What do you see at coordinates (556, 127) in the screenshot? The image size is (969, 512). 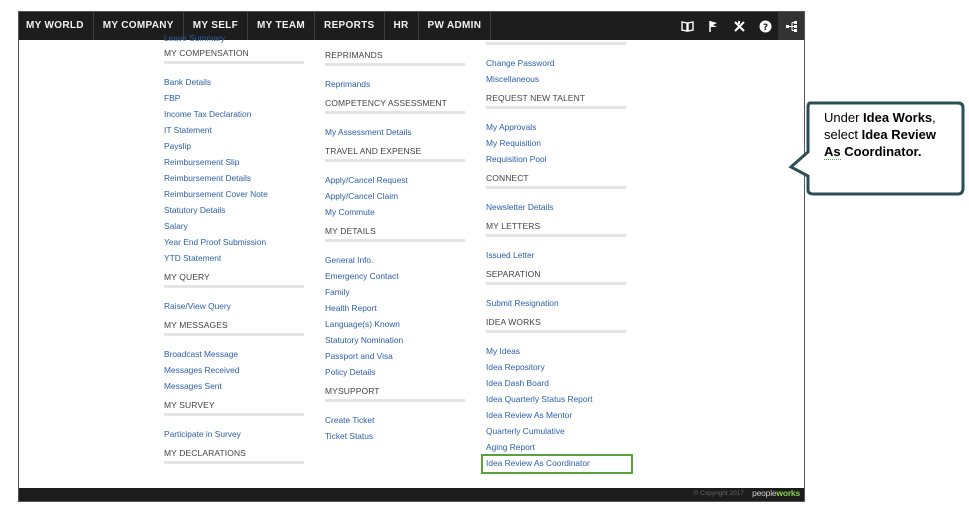 I see `link-my-approvals: My Approvals` at bounding box center [556, 127].